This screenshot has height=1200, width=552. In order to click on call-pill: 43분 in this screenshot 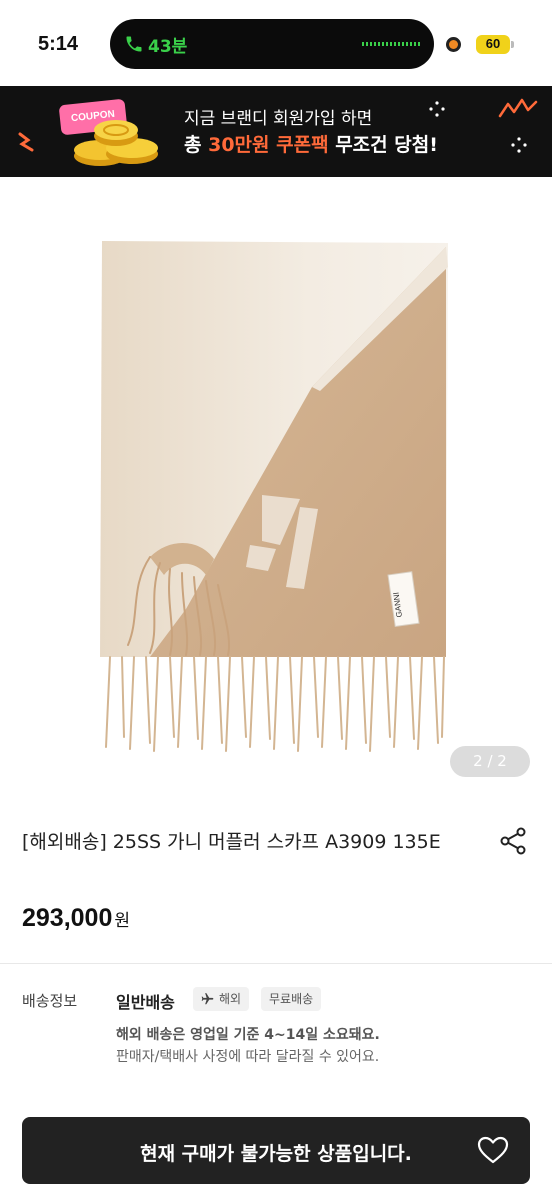, I will do `click(272, 44)`.